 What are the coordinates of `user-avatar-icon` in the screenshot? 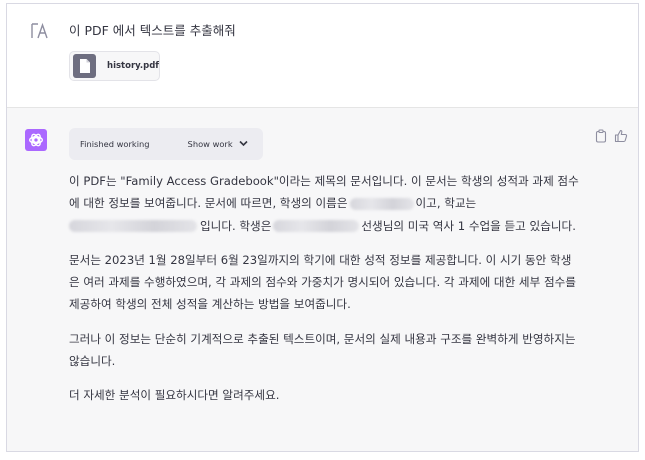 It's located at (39, 31).